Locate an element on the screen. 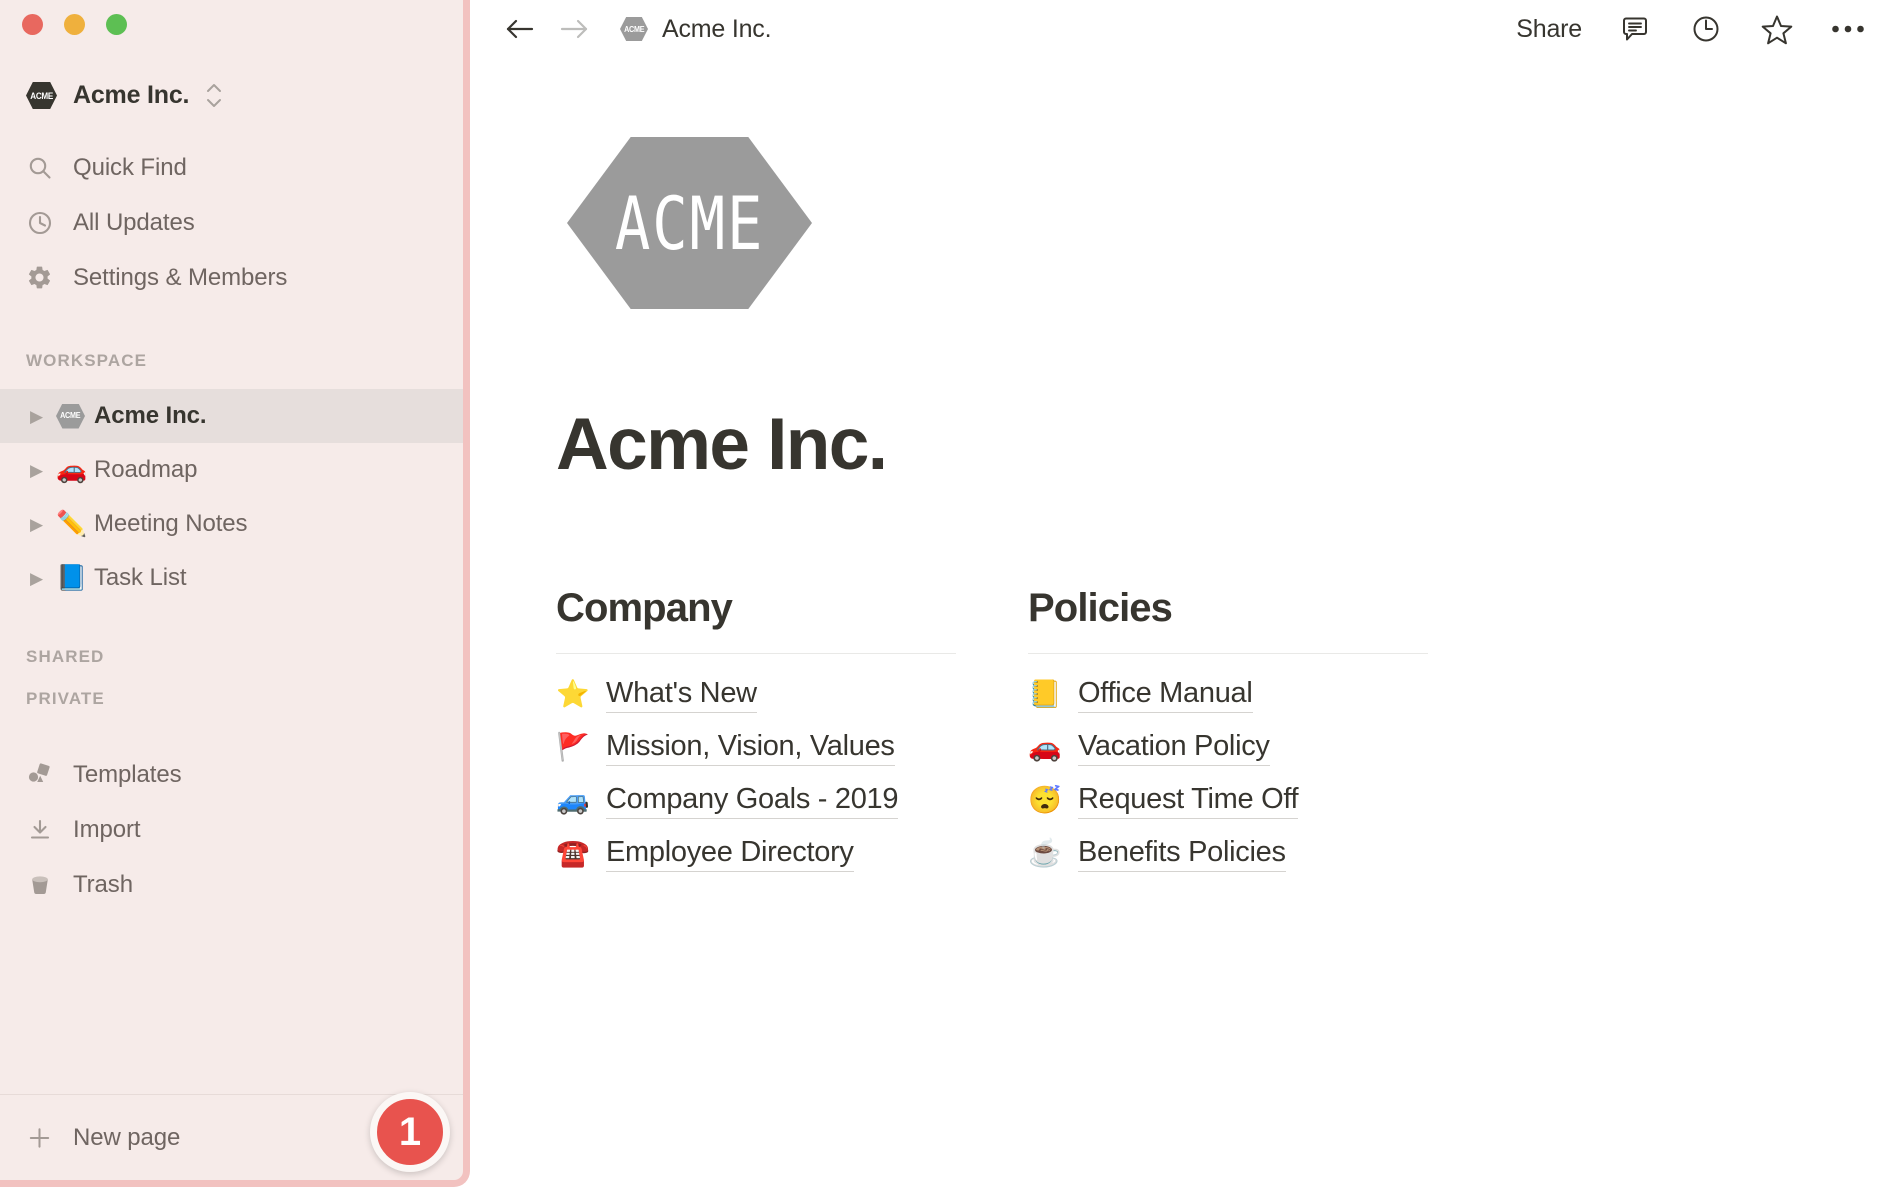 This screenshot has height=1187, width=1900. page-link-mission-vision-values: 🚩 Mission, Vision, Values is located at coordinates (756, 747).